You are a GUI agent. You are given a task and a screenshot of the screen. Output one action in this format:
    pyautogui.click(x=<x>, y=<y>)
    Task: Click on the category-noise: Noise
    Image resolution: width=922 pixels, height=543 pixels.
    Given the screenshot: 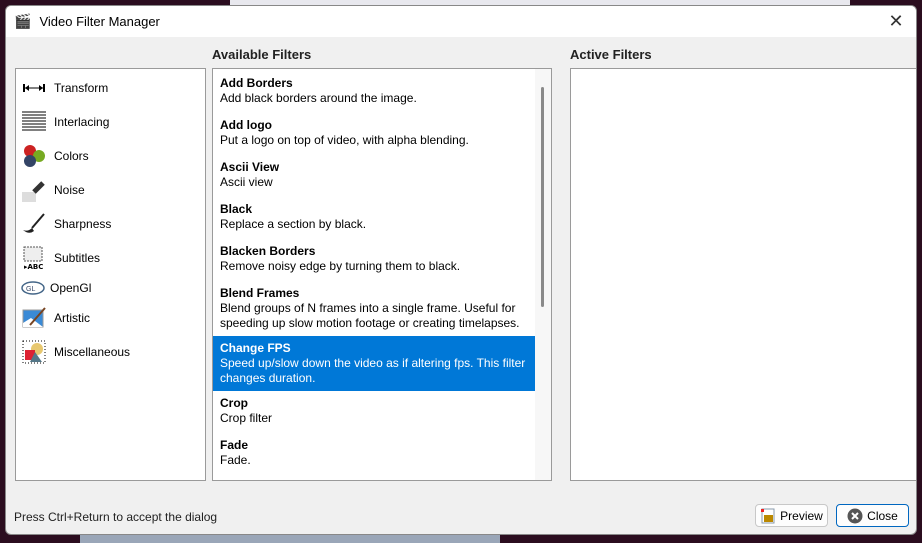 What is the action you would take?
    pyautogui.click(x=110, y=190)
    